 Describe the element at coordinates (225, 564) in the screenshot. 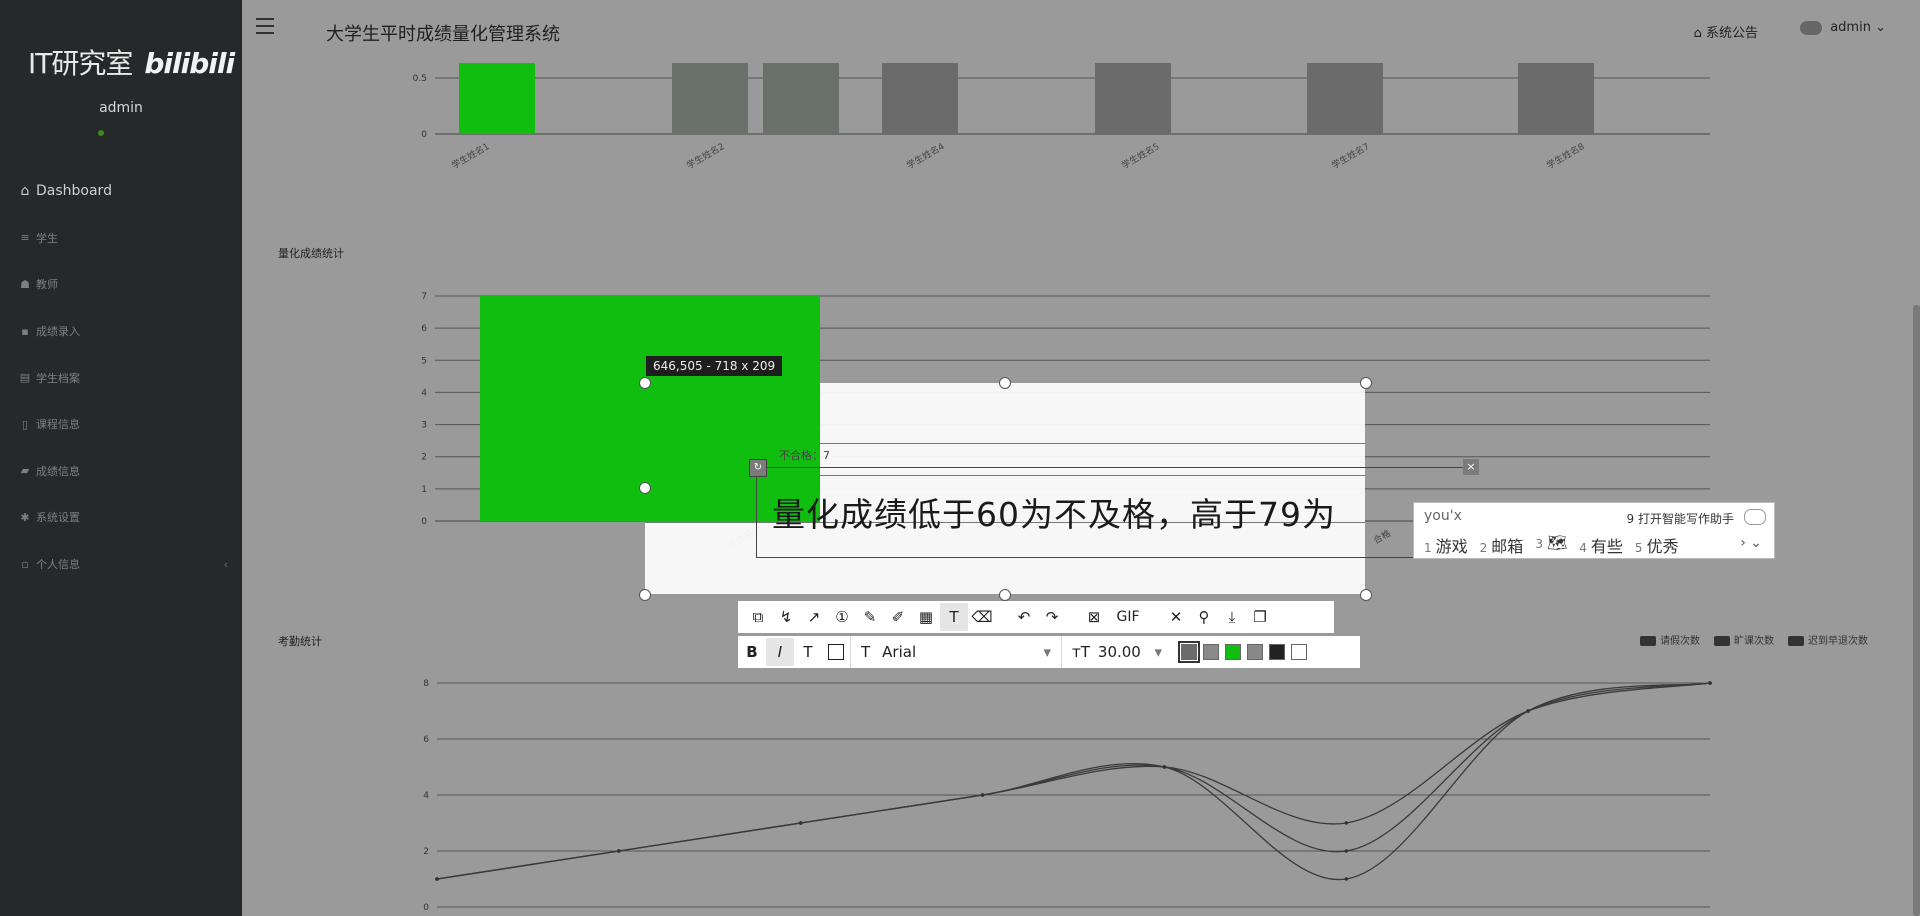

I see `chevron-icon: ‹` at that location.